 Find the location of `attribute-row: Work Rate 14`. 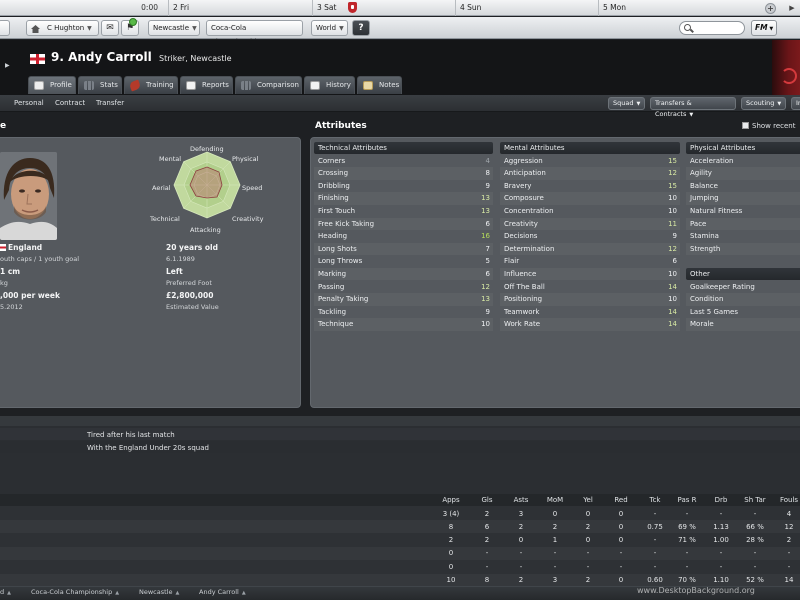

attribute-row: Work Rate 14 is located at coordinates (590, 324).